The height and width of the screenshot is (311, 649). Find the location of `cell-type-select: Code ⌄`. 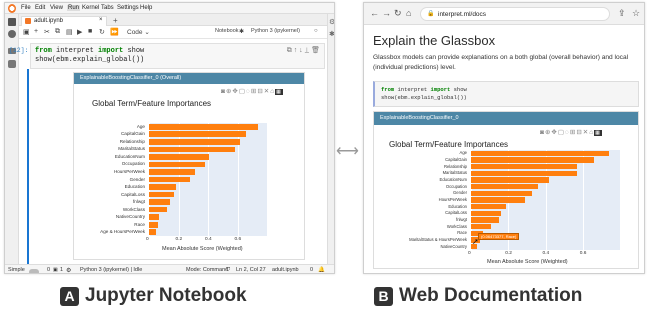

cell-type-select: Code ⌄ is located at coordinates (138, 32).